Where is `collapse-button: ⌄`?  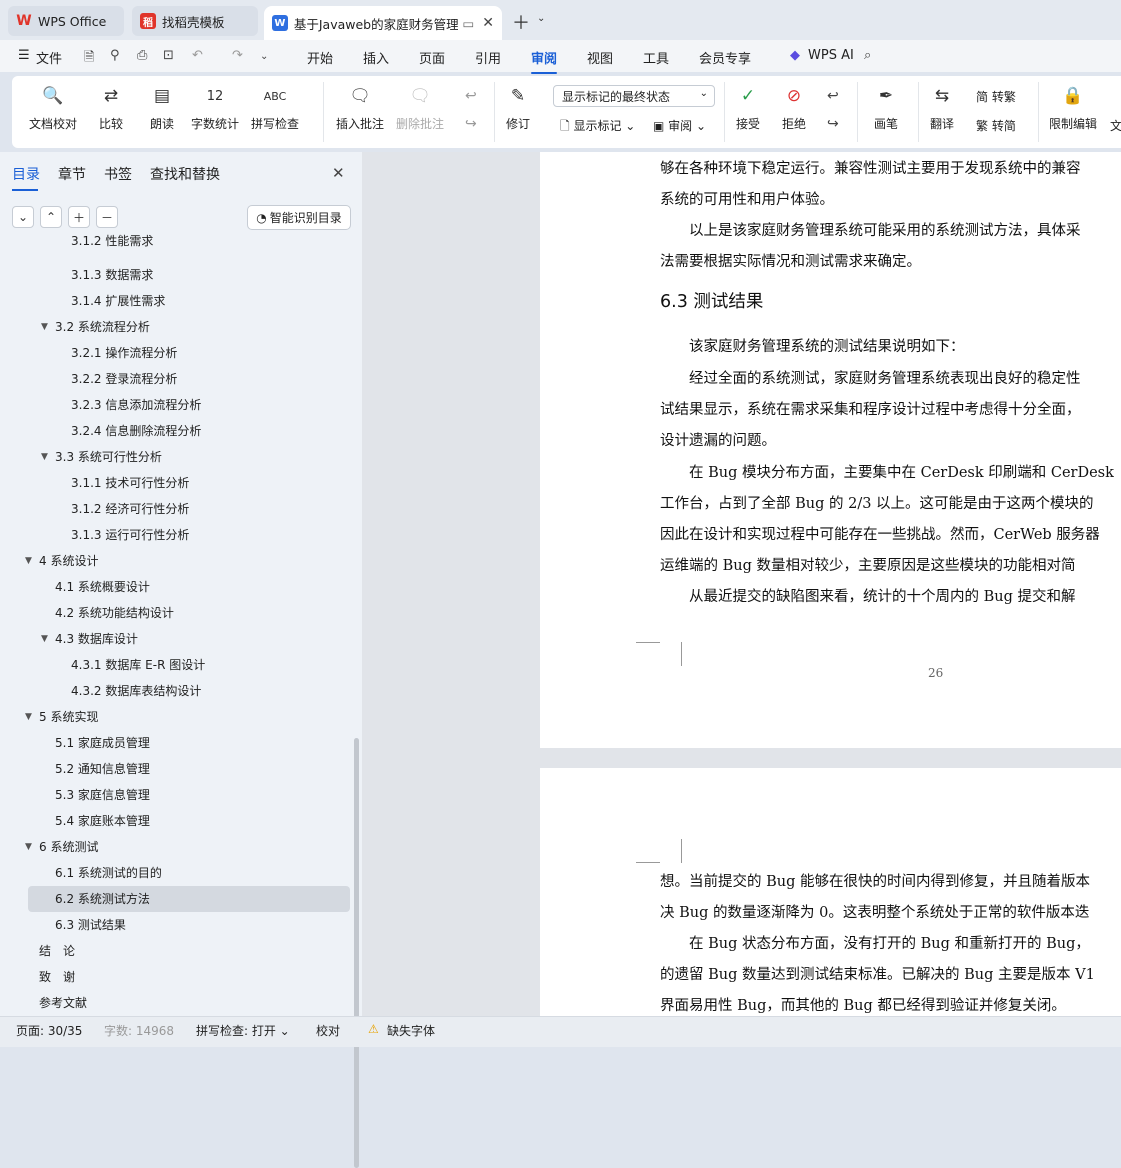 collapse-button: ⌄ is located at coordinates (23, 217).